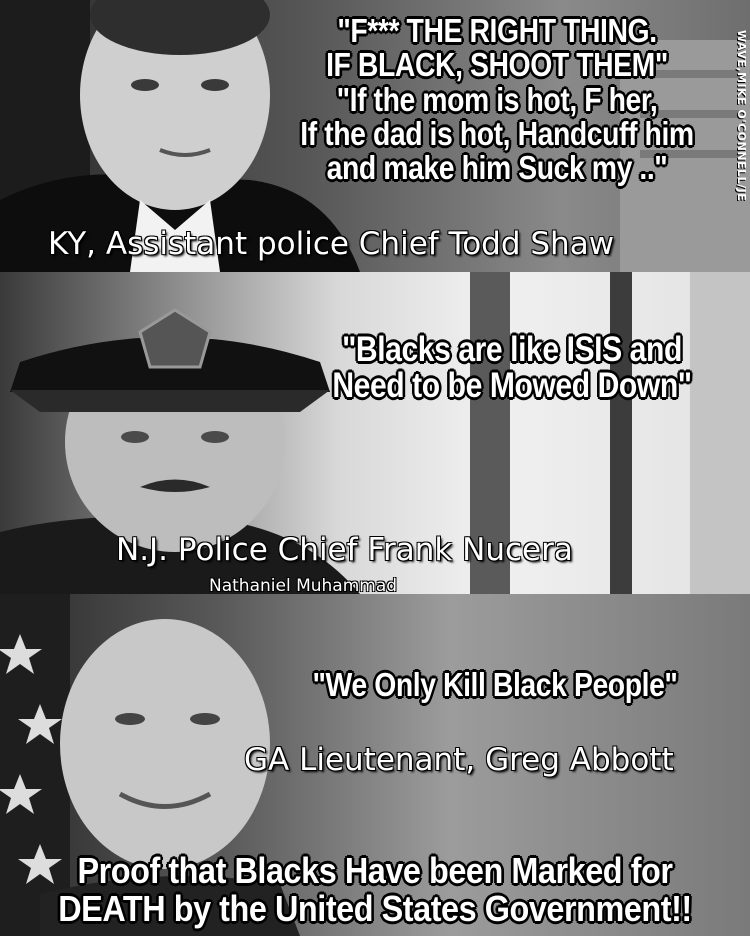  I want to click on quote-line: IF BLACK, SHOOT THEM", so click(497, 65).